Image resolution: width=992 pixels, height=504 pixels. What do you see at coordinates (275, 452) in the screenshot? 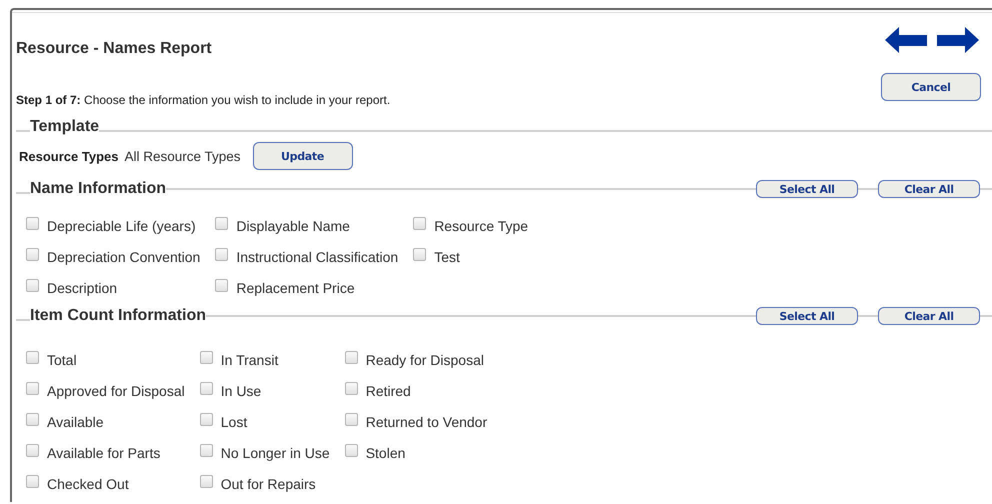
I see `checkbox-label: No Longer in Use` at bounding box center [275, 452].